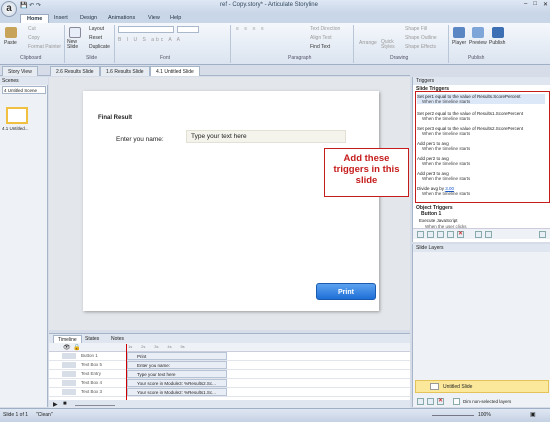 This screenshot has width=550, height=422. Describe the element at coordinates (460, 234) in the screenshot. I see `delete-trigger-icon: ✕` at that location.